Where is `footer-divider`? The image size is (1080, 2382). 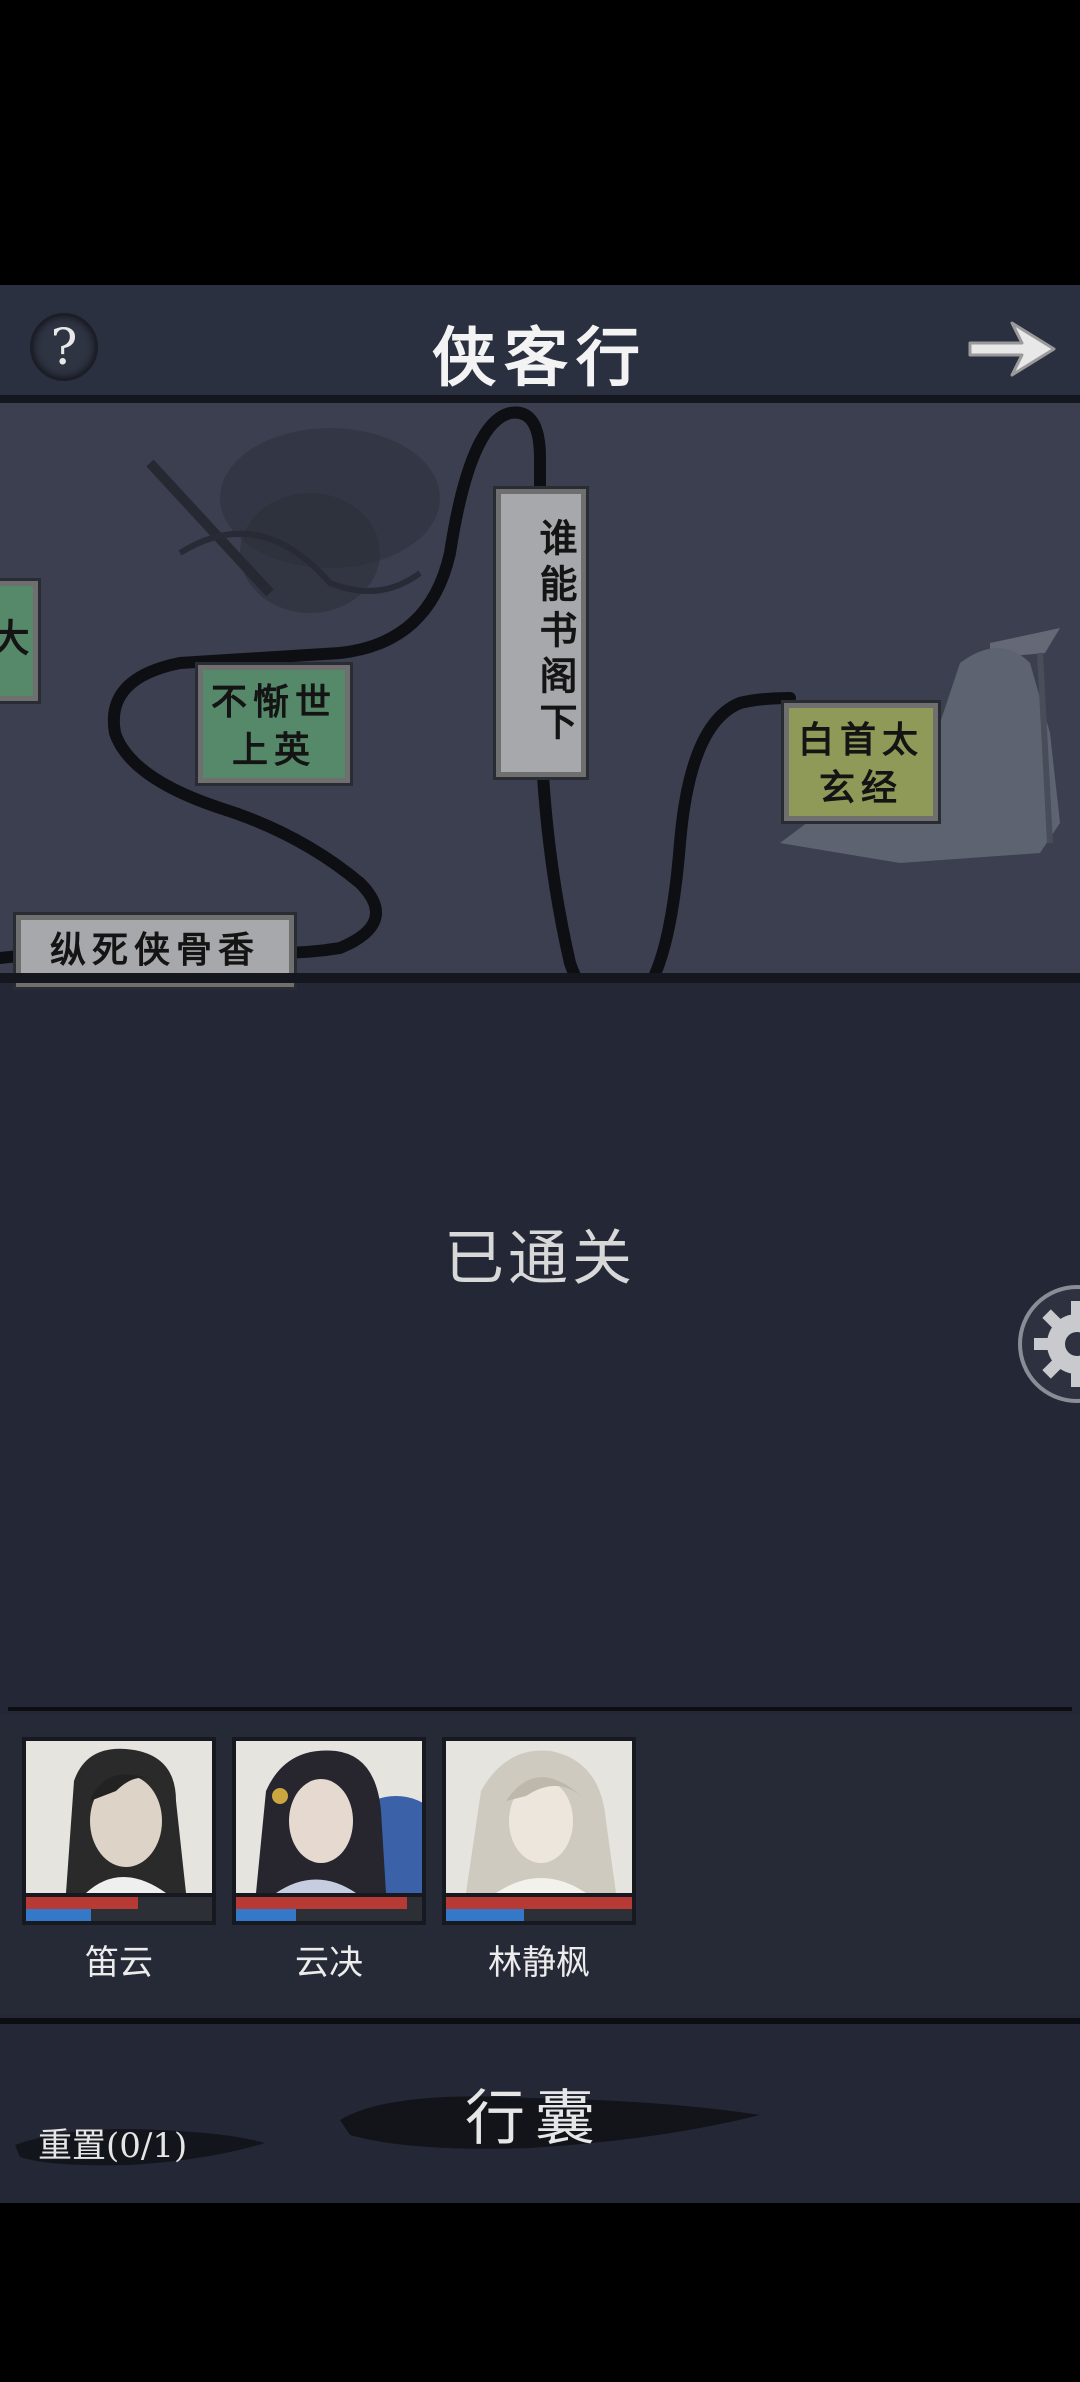
footer-divider is located at coordinates (540, 2021).